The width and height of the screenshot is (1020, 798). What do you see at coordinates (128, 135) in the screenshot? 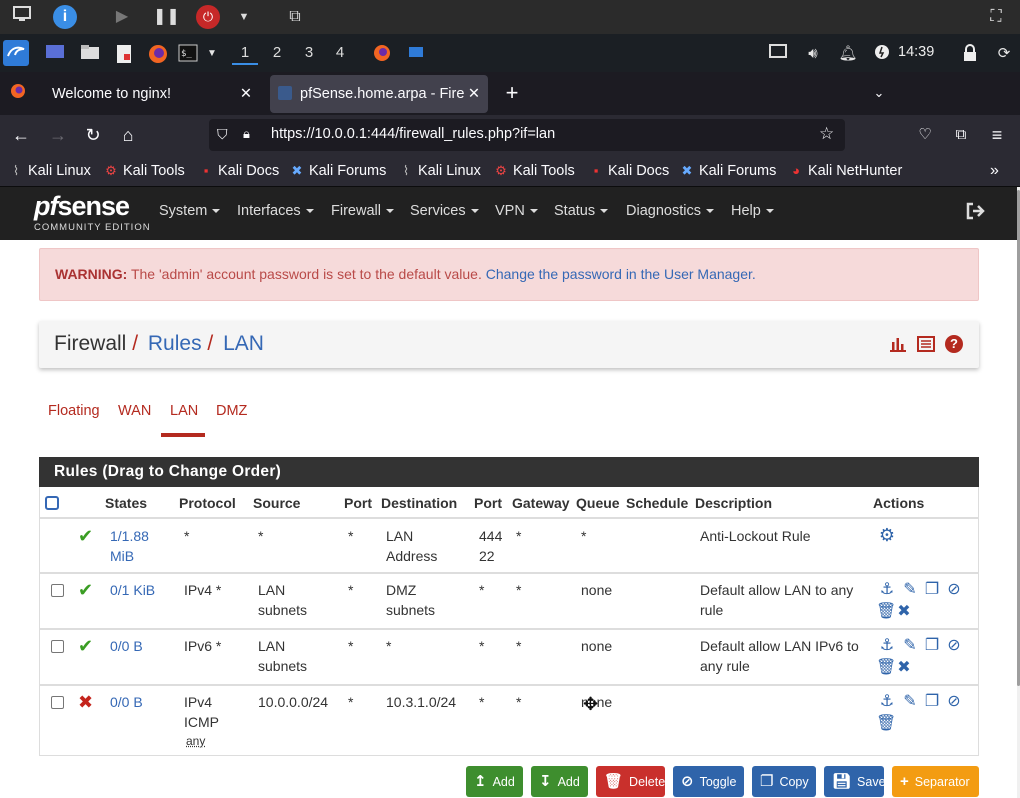
I see `home-icon: ⌂` at bounding box center [128, 135].